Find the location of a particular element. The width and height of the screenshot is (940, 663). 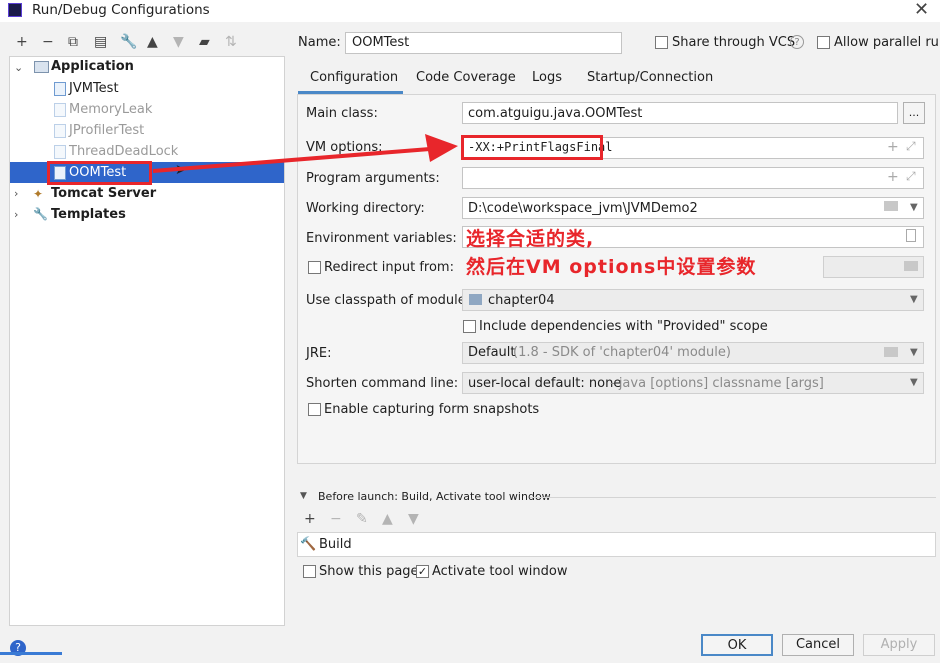

build-task: Build is located at coordinates (335, 544).